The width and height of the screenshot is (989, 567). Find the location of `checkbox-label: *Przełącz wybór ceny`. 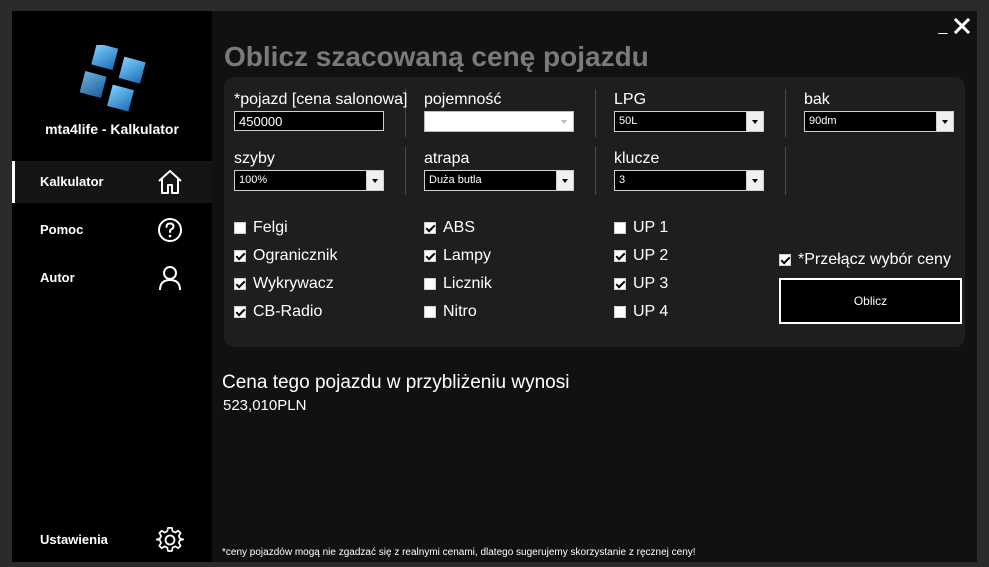

checkbox-label: *Przełącz wybór ceny is located at coordinates (874, 259).